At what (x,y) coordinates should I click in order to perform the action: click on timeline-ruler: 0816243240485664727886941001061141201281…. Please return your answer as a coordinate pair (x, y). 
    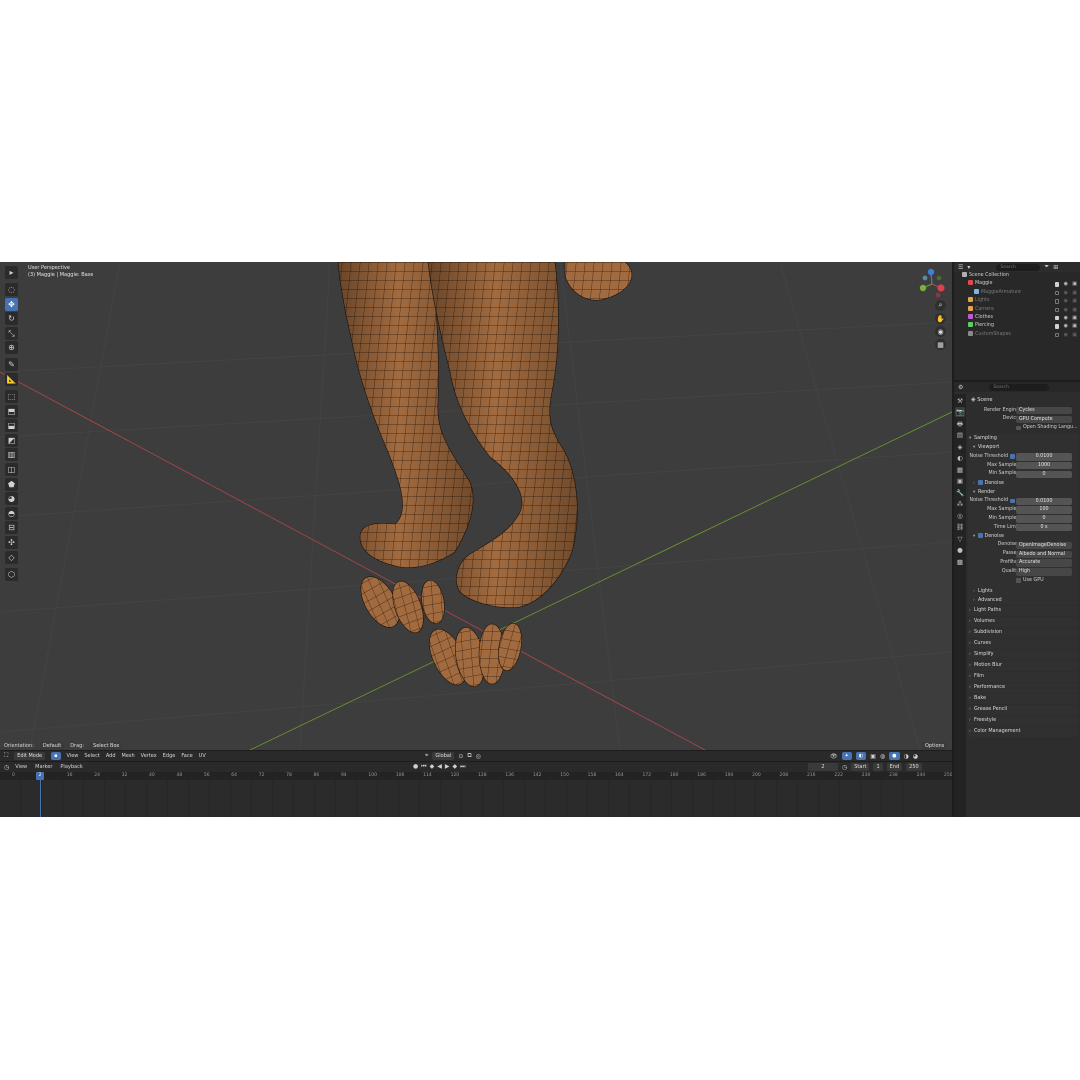
    Looking at the image, I should click on (476, 776).